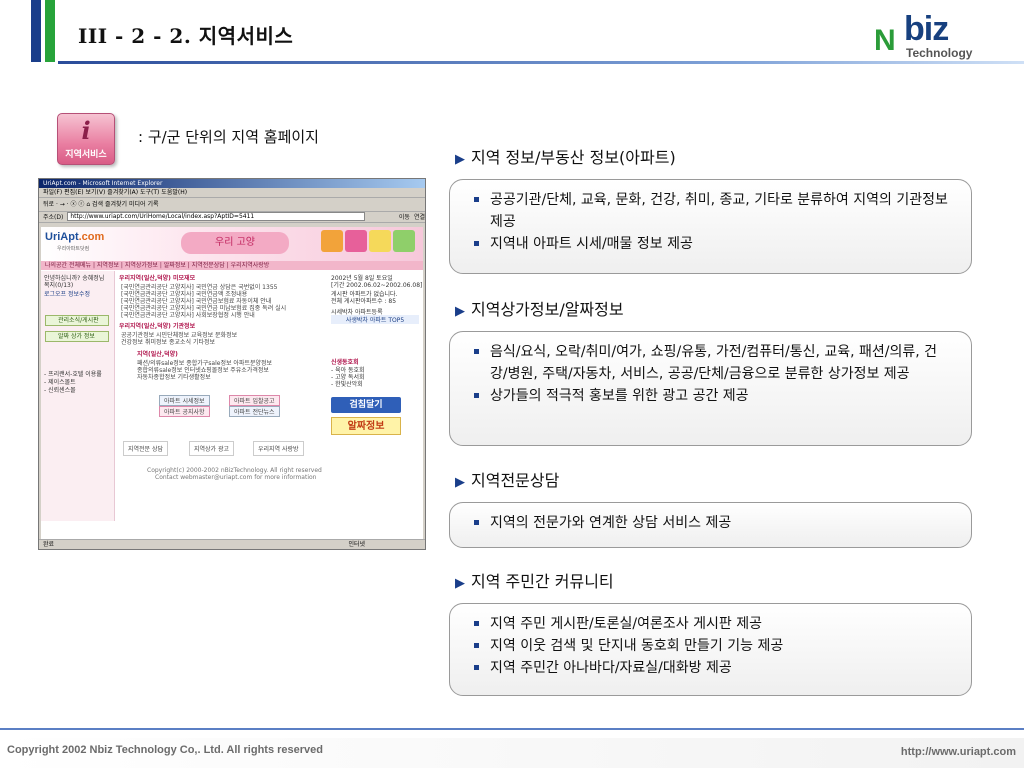 The height and width of the screenshot is (768, 1024). I want to click on list-item: 지역 이웃 검색 및 단지내 동호회 만들기 기능 제공, so click(711, 646).